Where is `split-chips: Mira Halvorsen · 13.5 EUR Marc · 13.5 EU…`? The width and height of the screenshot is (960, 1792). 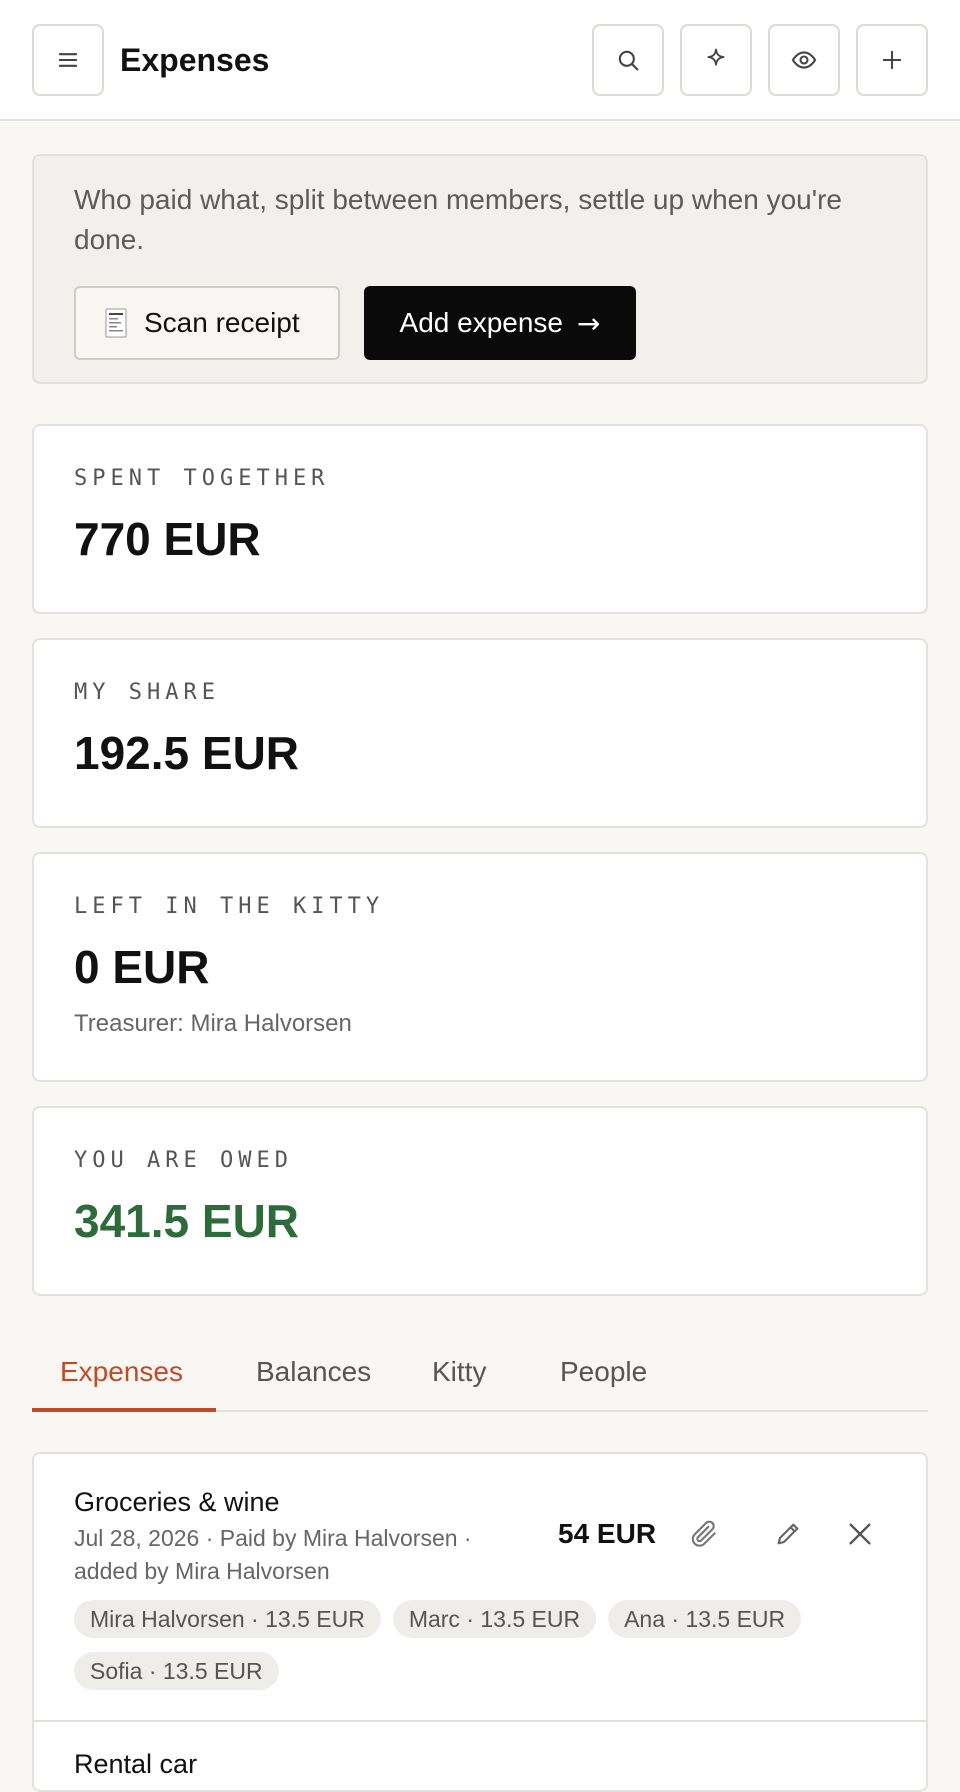 split-chips: Mira Halvorsen · 13.5 EUR Marc · 13.5 EU… is located at coordinates (464, 1645).